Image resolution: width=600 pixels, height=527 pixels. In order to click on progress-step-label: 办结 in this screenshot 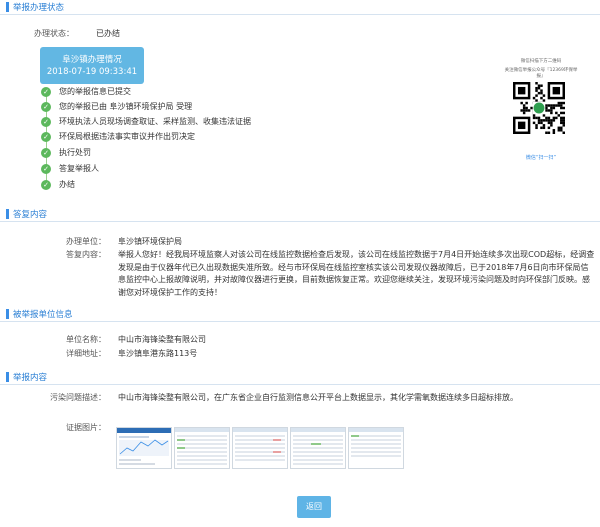, I will do `click(67, 184)`.